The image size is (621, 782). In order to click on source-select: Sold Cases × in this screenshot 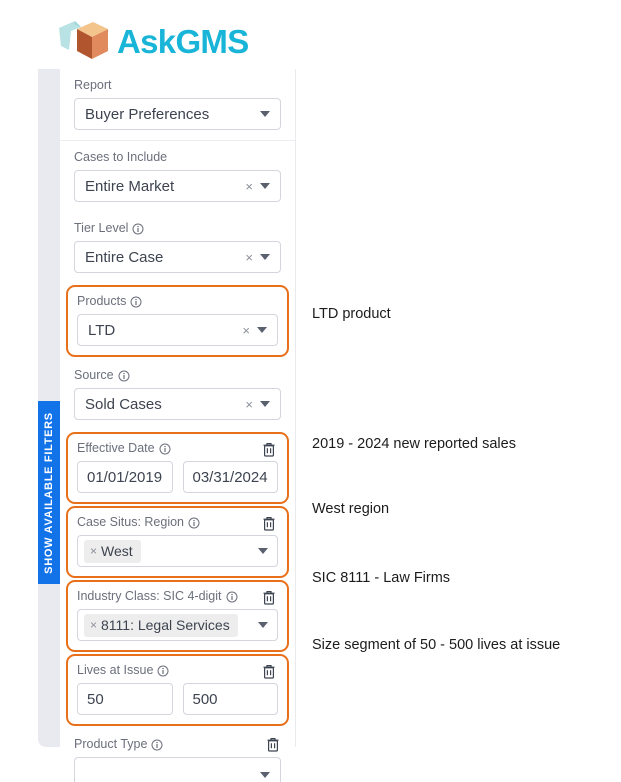, I will do `click(177, 404)`.